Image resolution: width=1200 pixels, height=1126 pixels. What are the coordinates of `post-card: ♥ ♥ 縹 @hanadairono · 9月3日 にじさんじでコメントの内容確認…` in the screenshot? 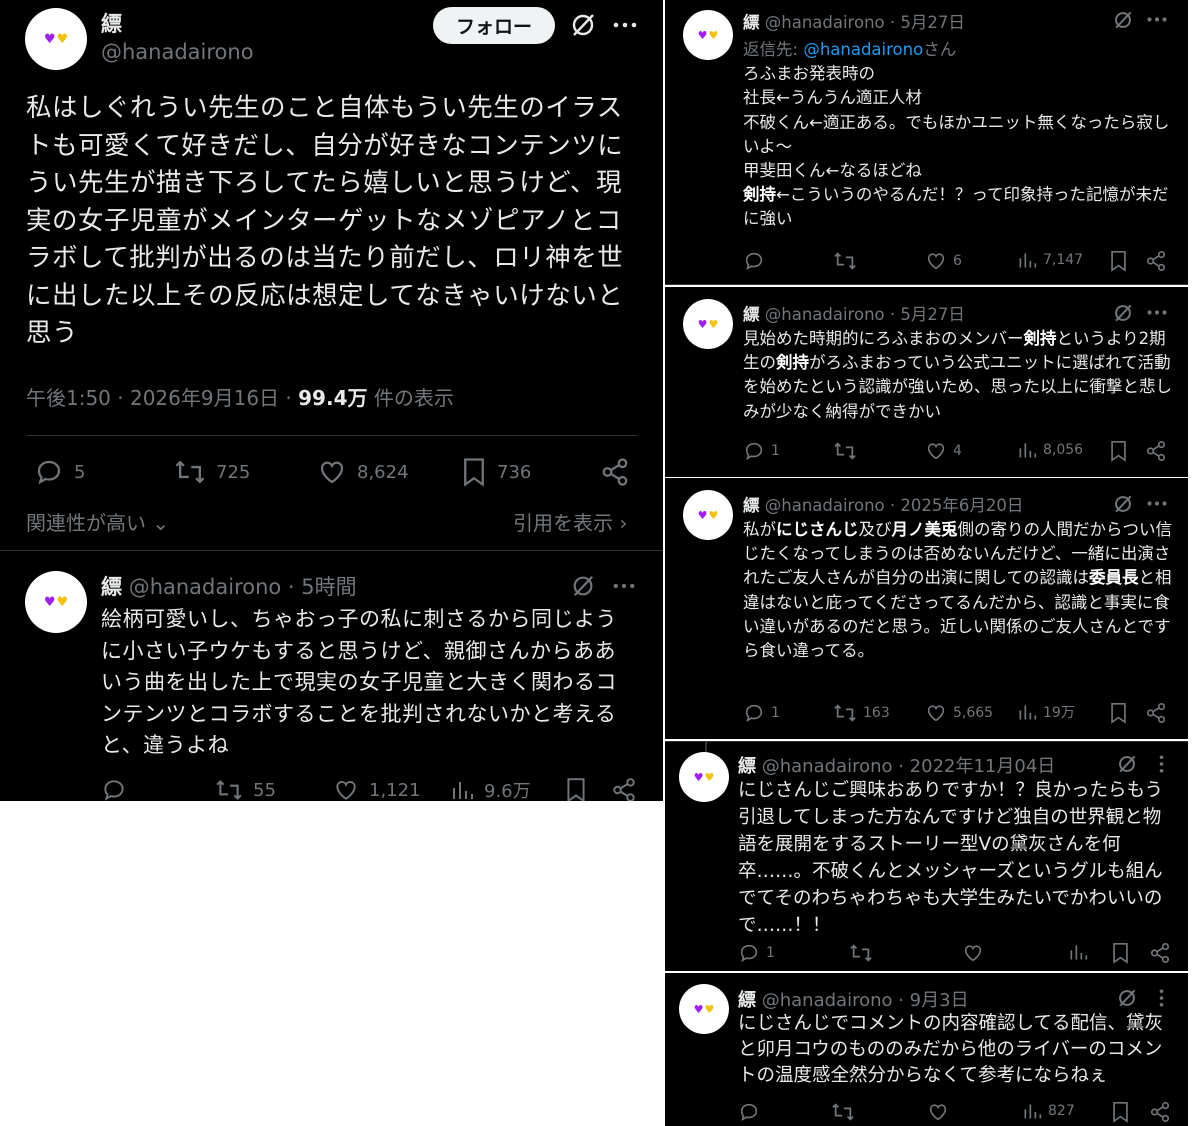 It's located at (926, 1049).